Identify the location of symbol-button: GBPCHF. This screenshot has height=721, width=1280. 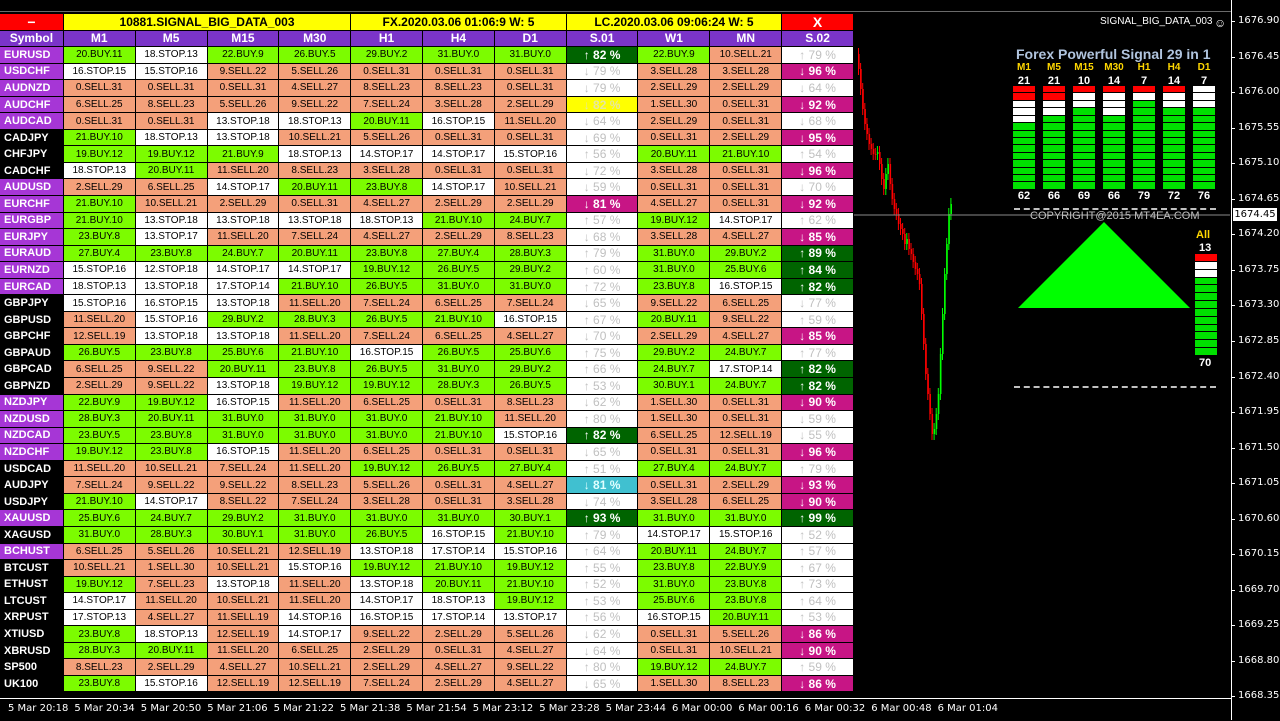
(32, 336).